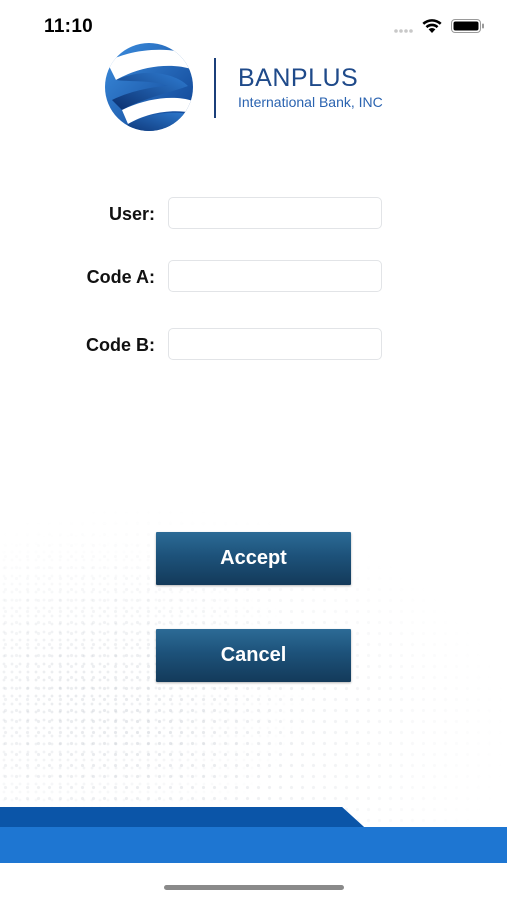  I want to click on user-label: User:, so click(131, 214).